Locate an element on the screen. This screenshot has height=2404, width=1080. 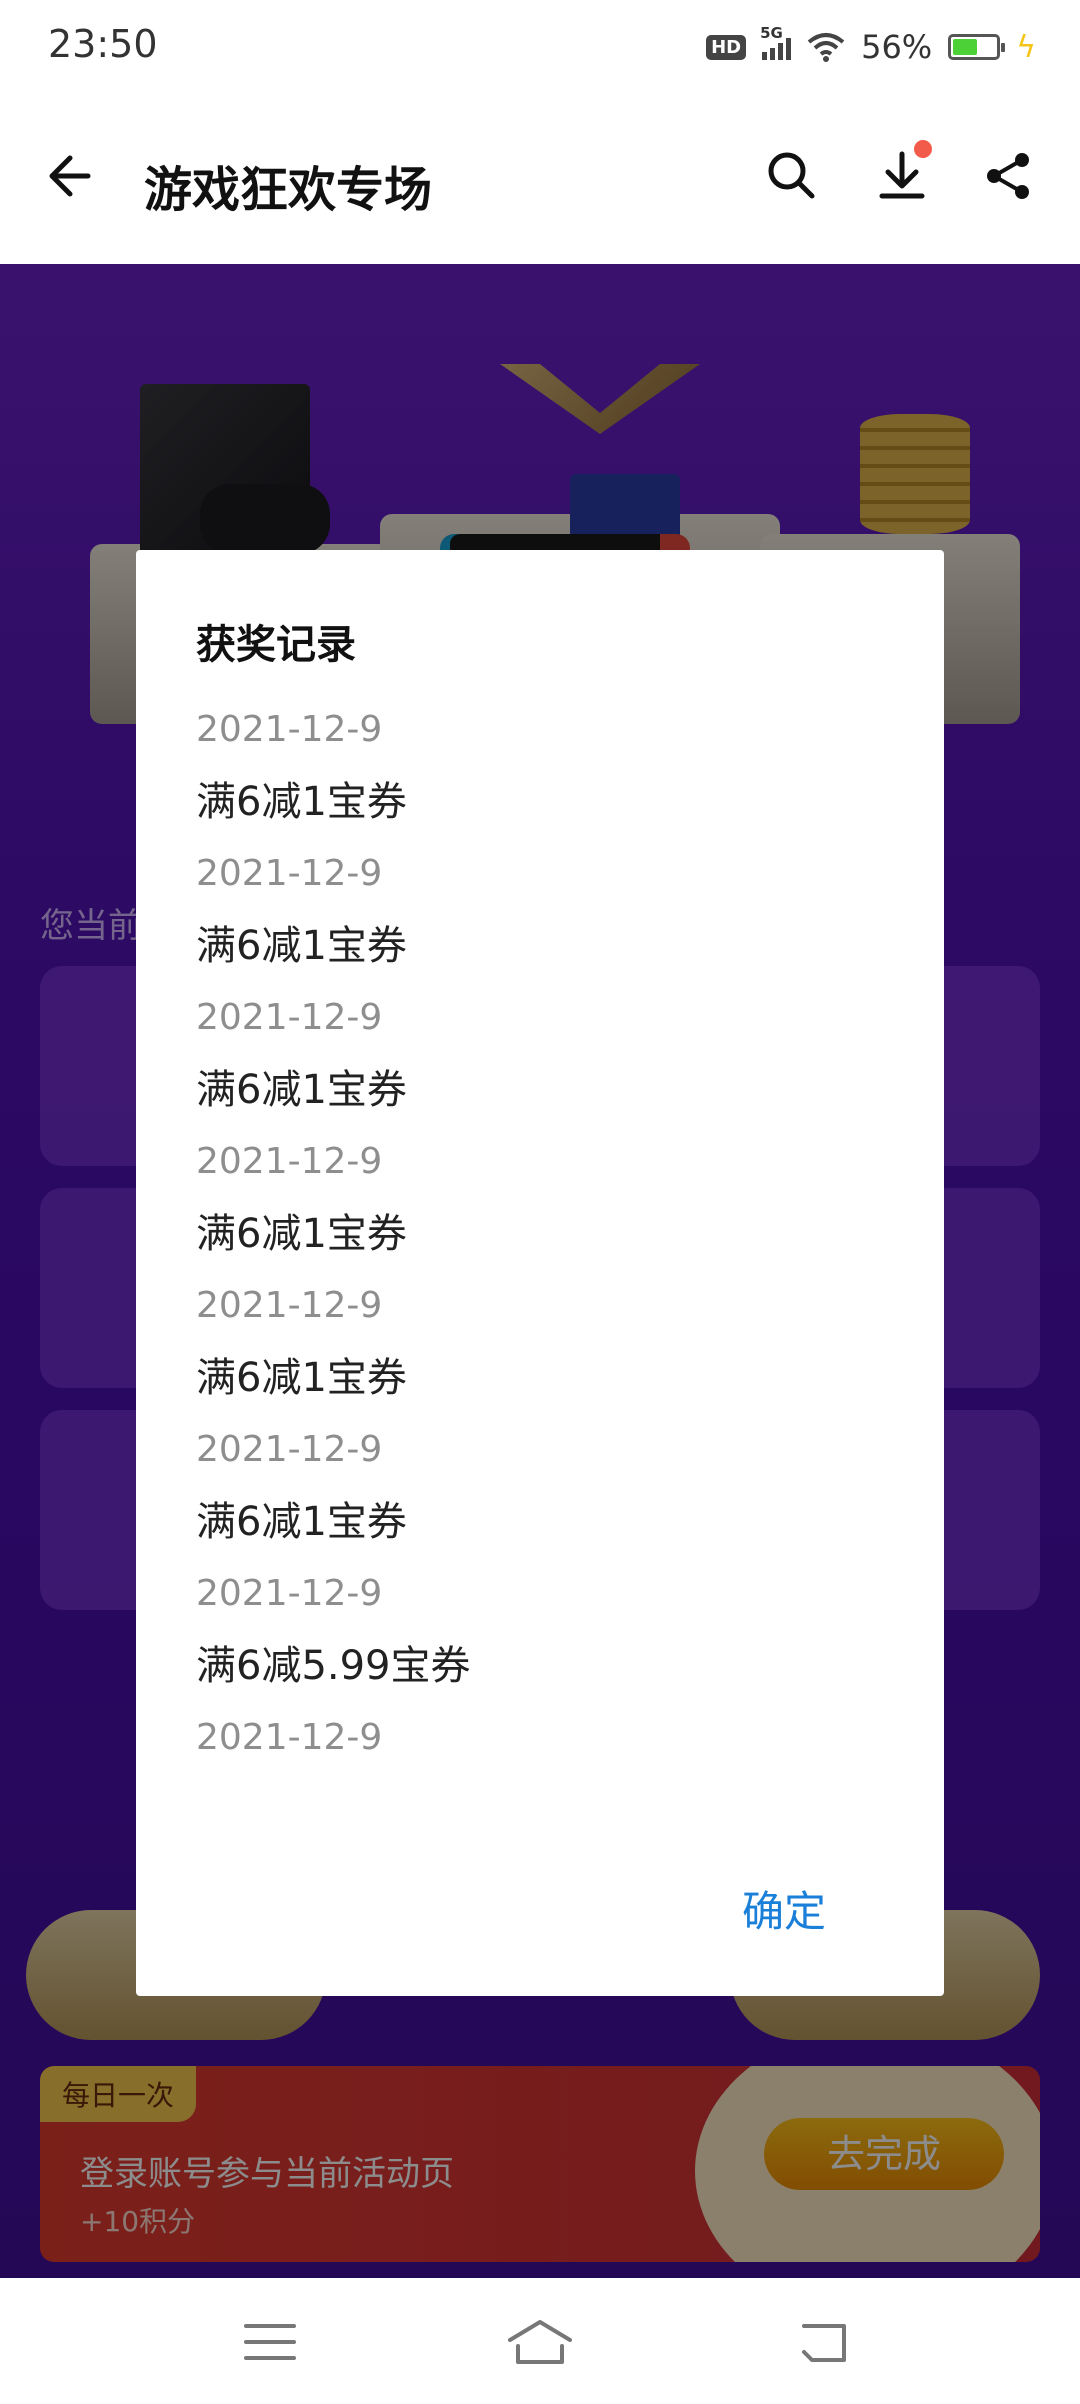
app-header: 游戏狂欢专场 is located at coordinates (540, 182).